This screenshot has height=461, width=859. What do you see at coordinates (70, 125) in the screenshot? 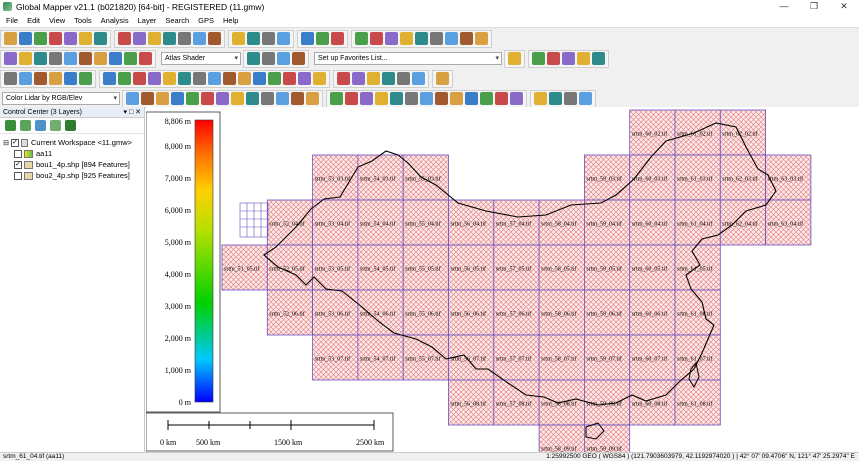
I see `metadata-icon` at bounding box center [70, 125].